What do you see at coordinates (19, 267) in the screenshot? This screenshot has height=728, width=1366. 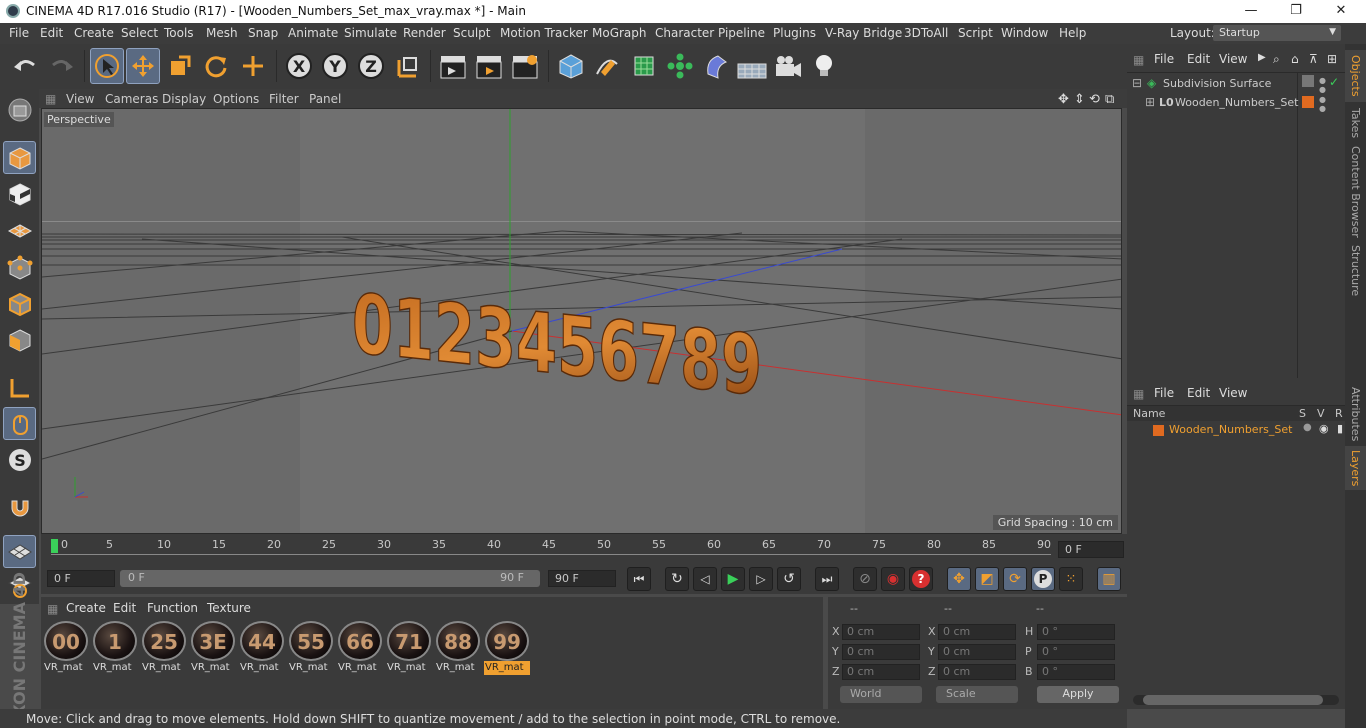 I see `point-mode-button` at bounding box center [19, 267].